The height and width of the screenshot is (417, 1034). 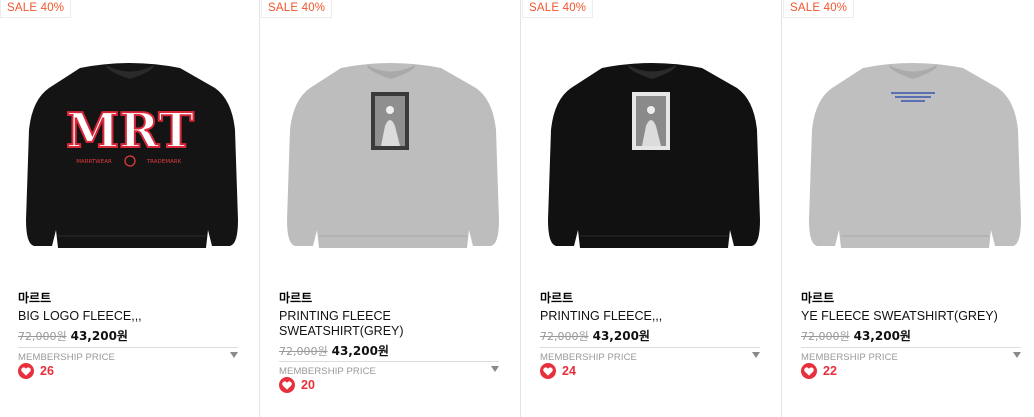 What do you see at coordinates (364, 324) in the screenshot?
I see `product-name: PRINTING FLEECE SWEATSHIRT(GREY)` at bounding box center [364, 324].